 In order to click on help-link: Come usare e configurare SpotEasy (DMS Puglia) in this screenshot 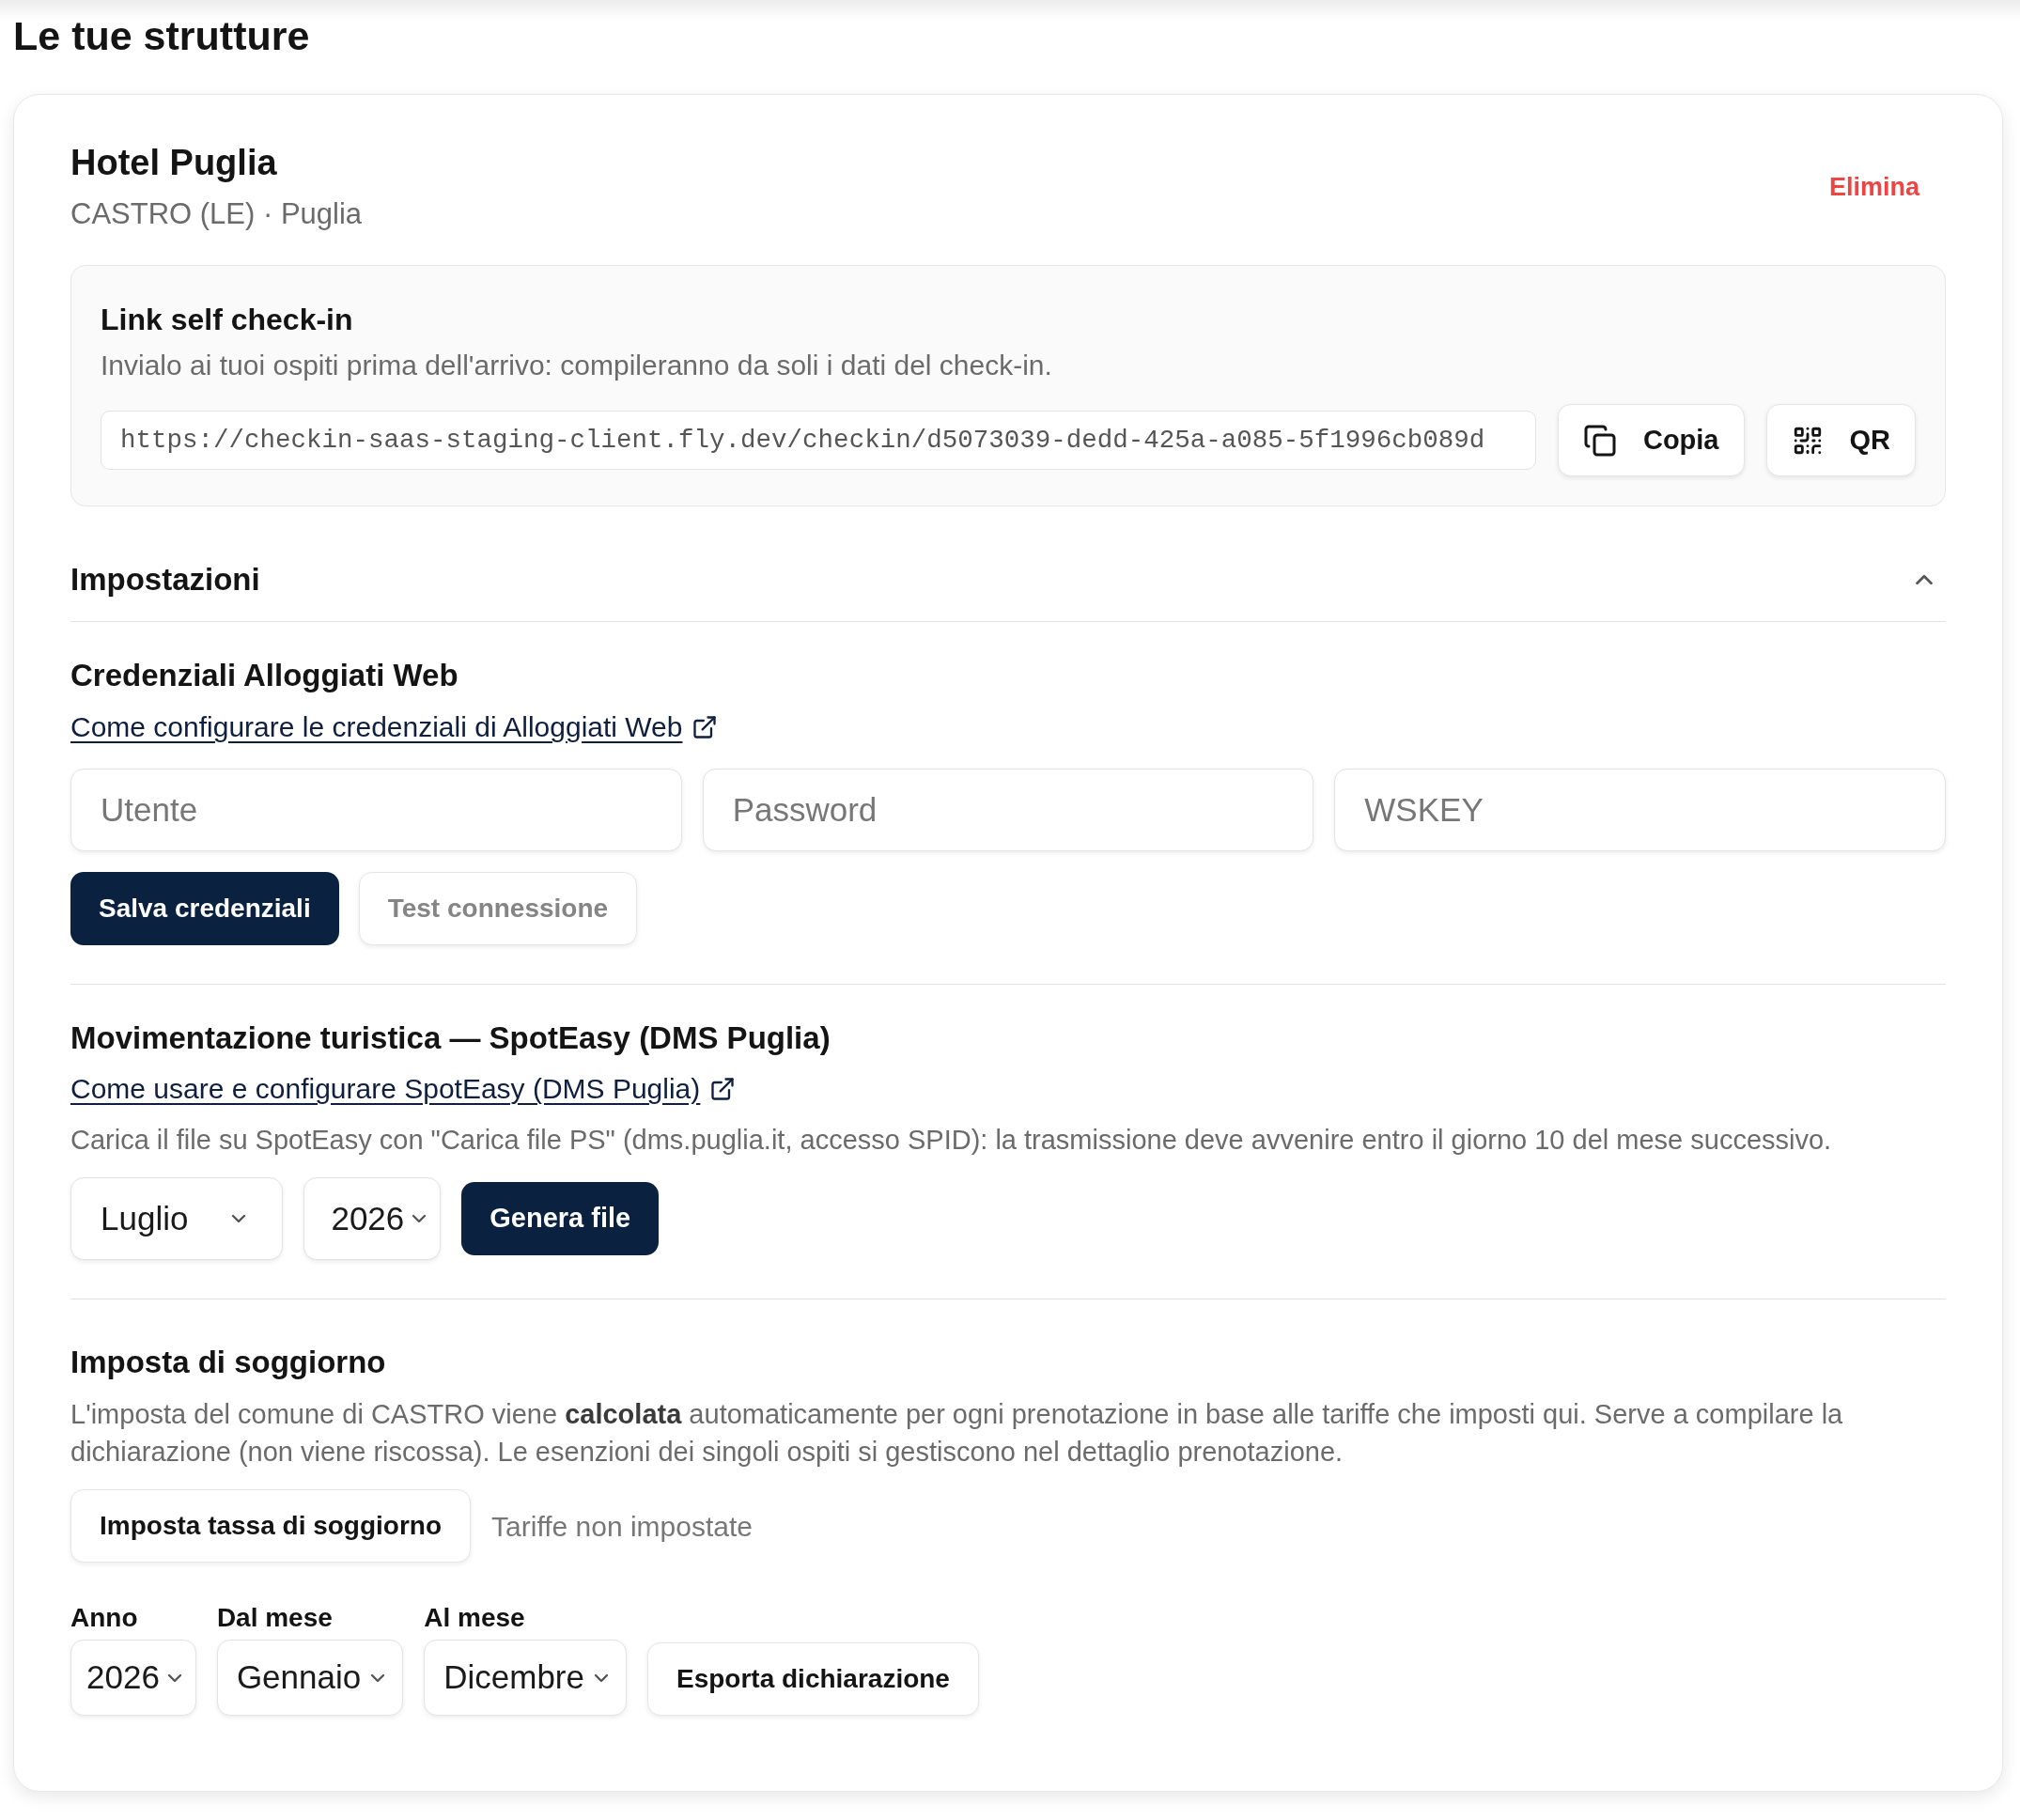, I will do `click(403, 1089)`.